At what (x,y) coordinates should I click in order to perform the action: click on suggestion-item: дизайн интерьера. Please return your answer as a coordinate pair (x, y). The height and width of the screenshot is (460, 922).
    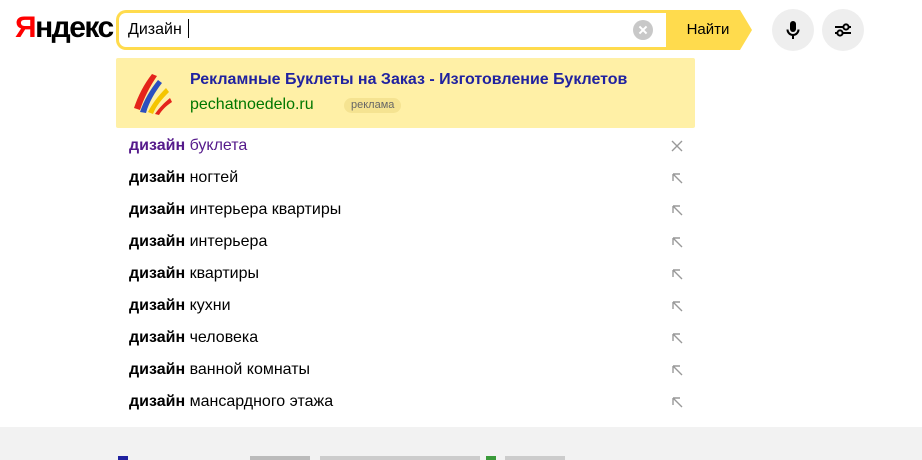
    Looking at the image, I should click on (409, 242).